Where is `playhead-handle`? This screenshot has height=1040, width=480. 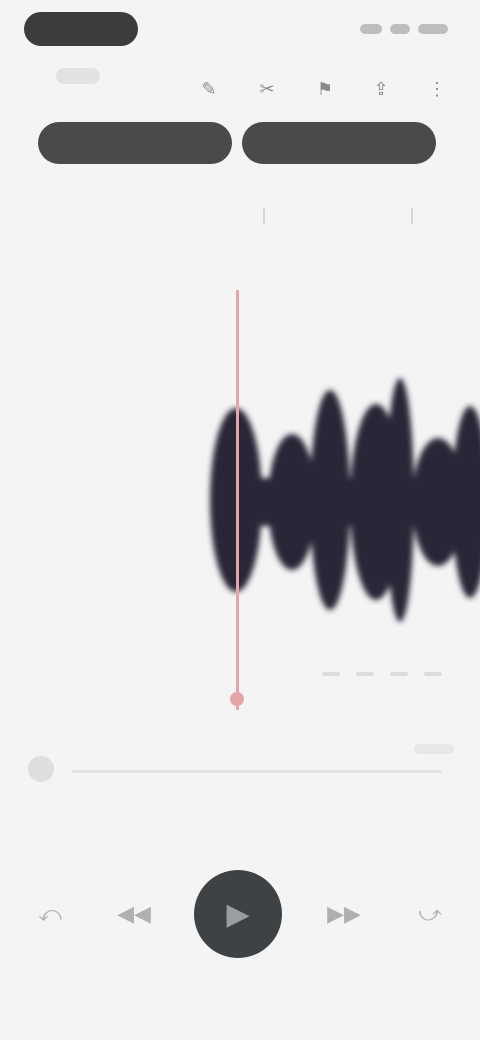 playhead-handle is located at coordinates (237, 699).